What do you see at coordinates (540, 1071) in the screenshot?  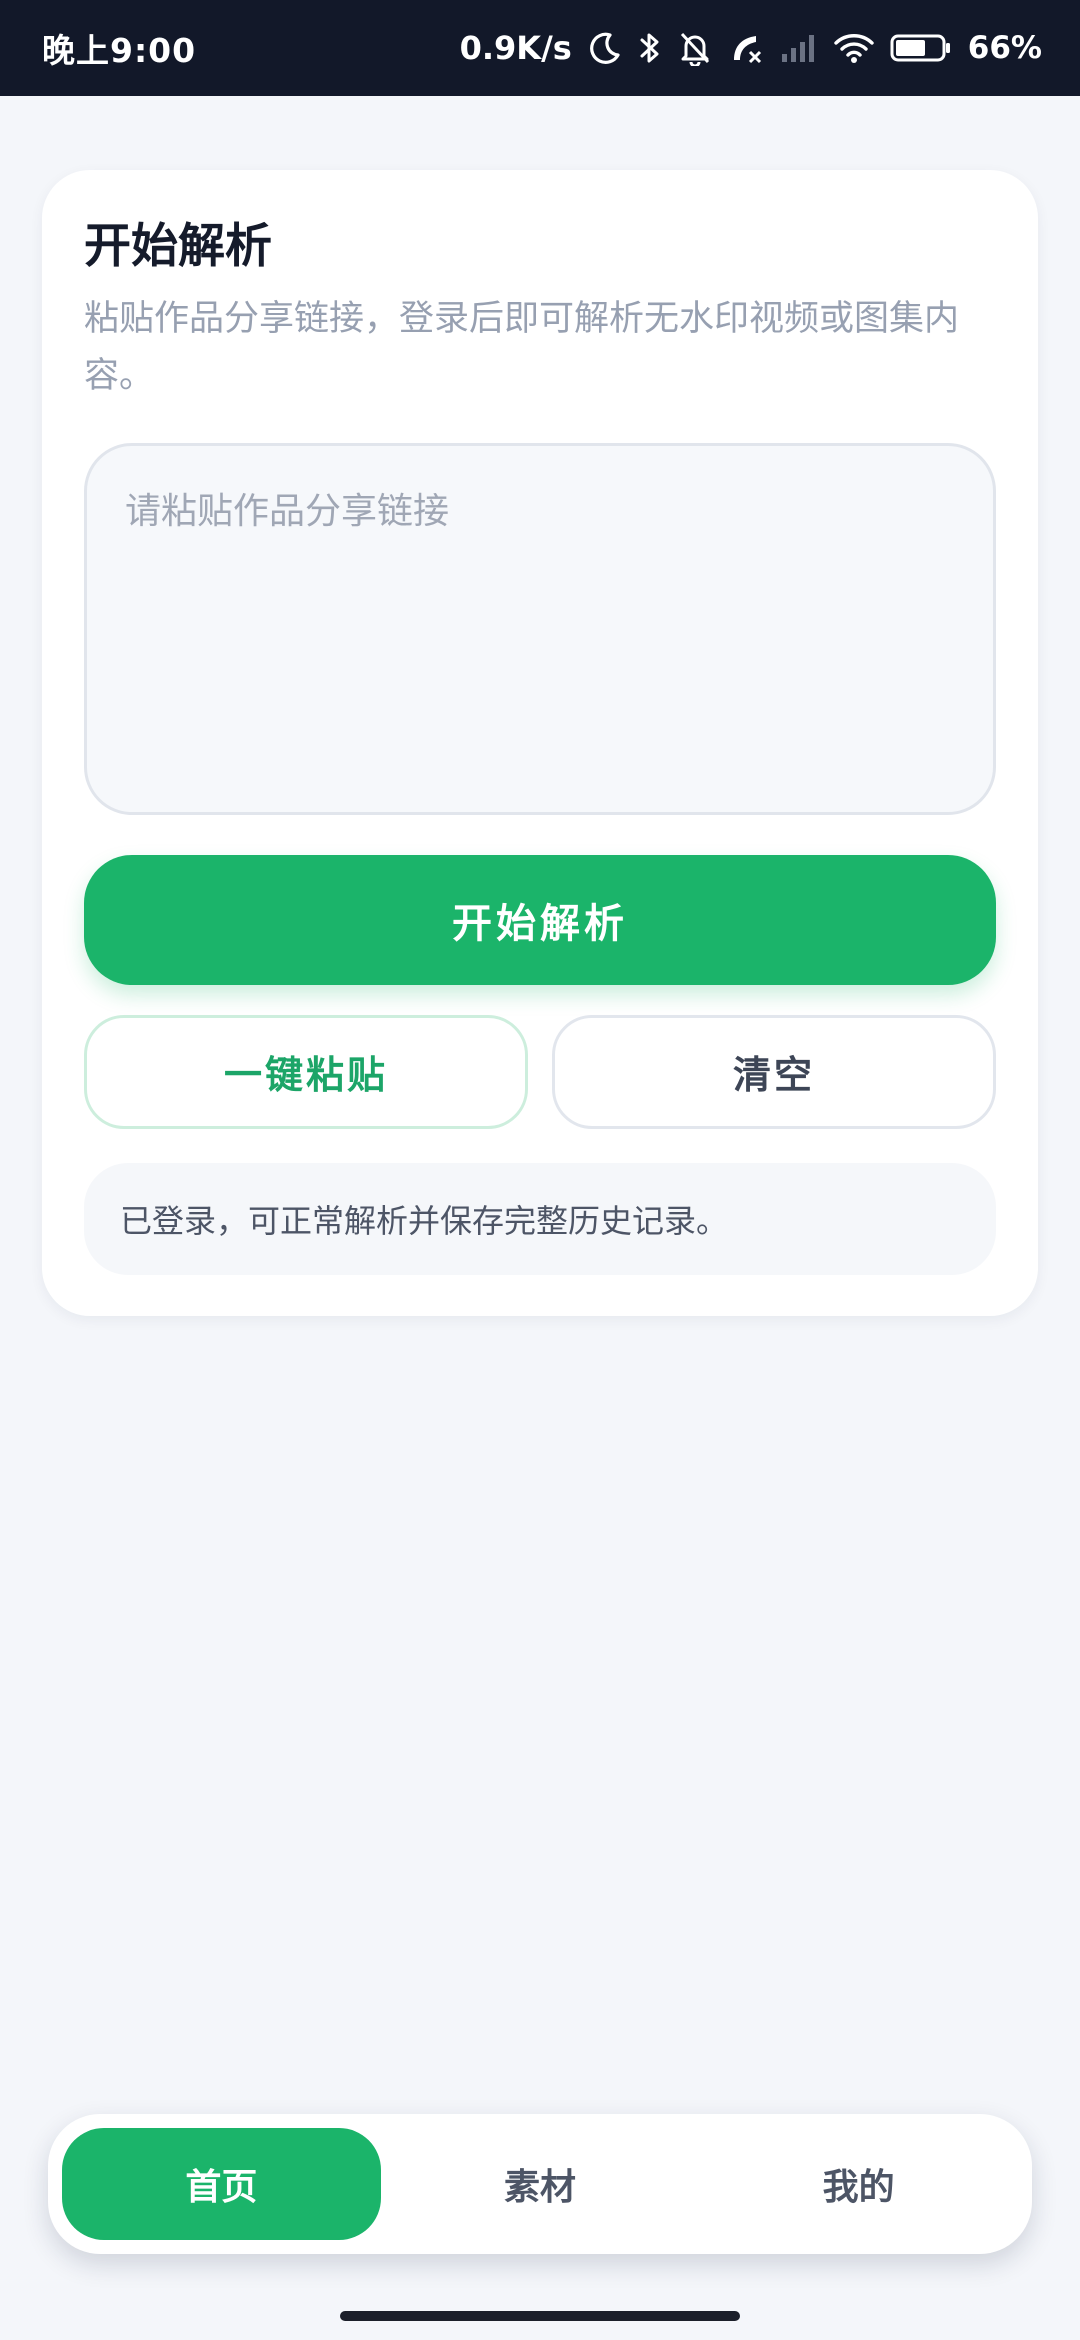 I see `action-row: 一键粘贴 清空` at bounding box center [540, 1071].